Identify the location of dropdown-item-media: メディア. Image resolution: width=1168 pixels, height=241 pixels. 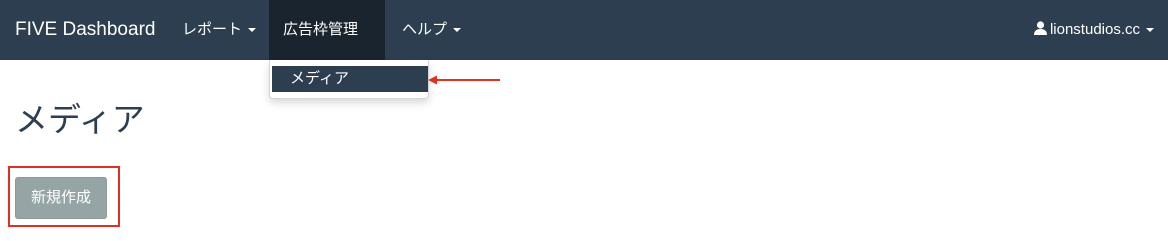
(350, 79).